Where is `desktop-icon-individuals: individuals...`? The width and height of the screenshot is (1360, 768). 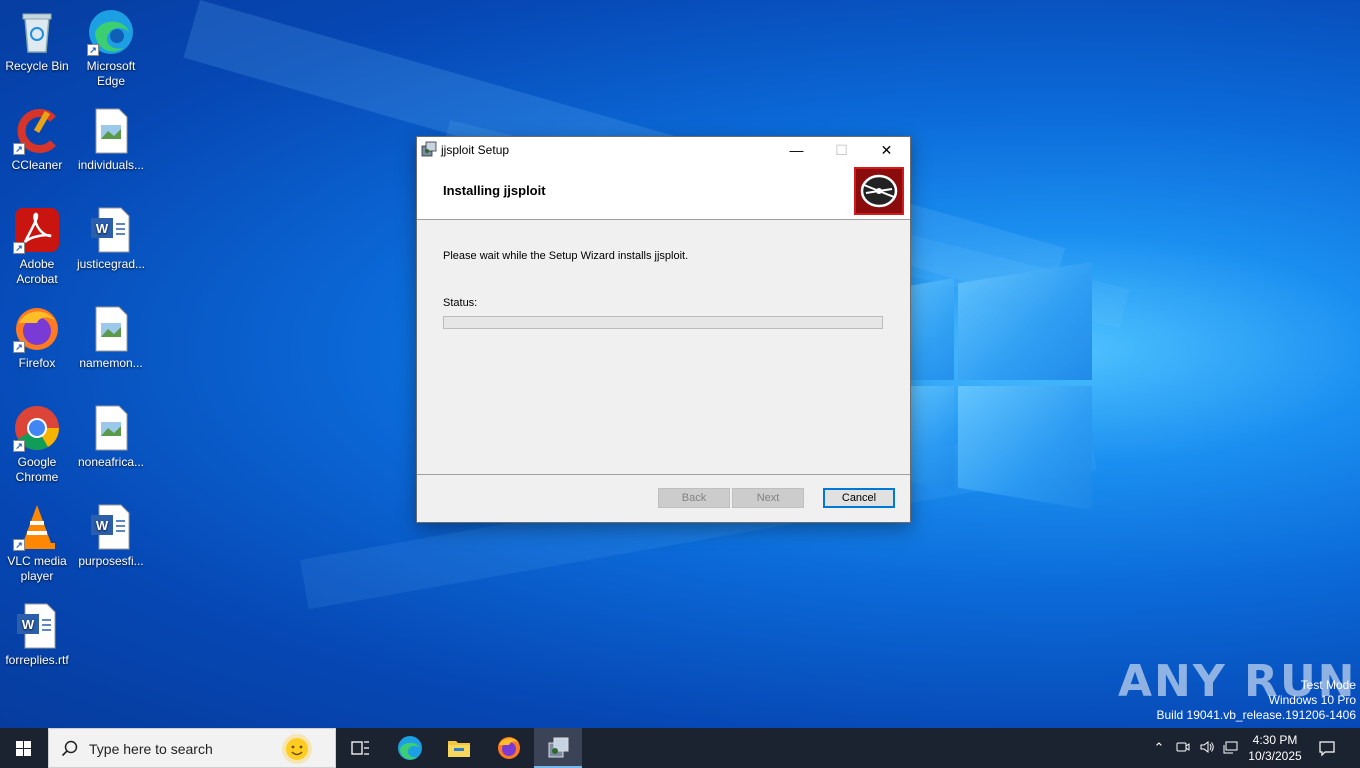 desktop-icon-individuals: individuals... is located at coordinates (111, 140).